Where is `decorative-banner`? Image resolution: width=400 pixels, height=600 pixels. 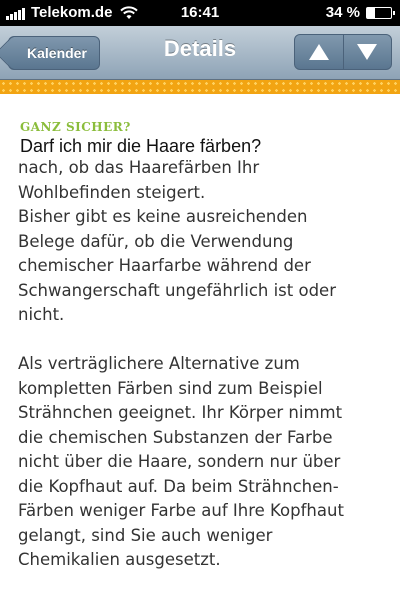 decorative-banner is located at coordinates (200, 87).